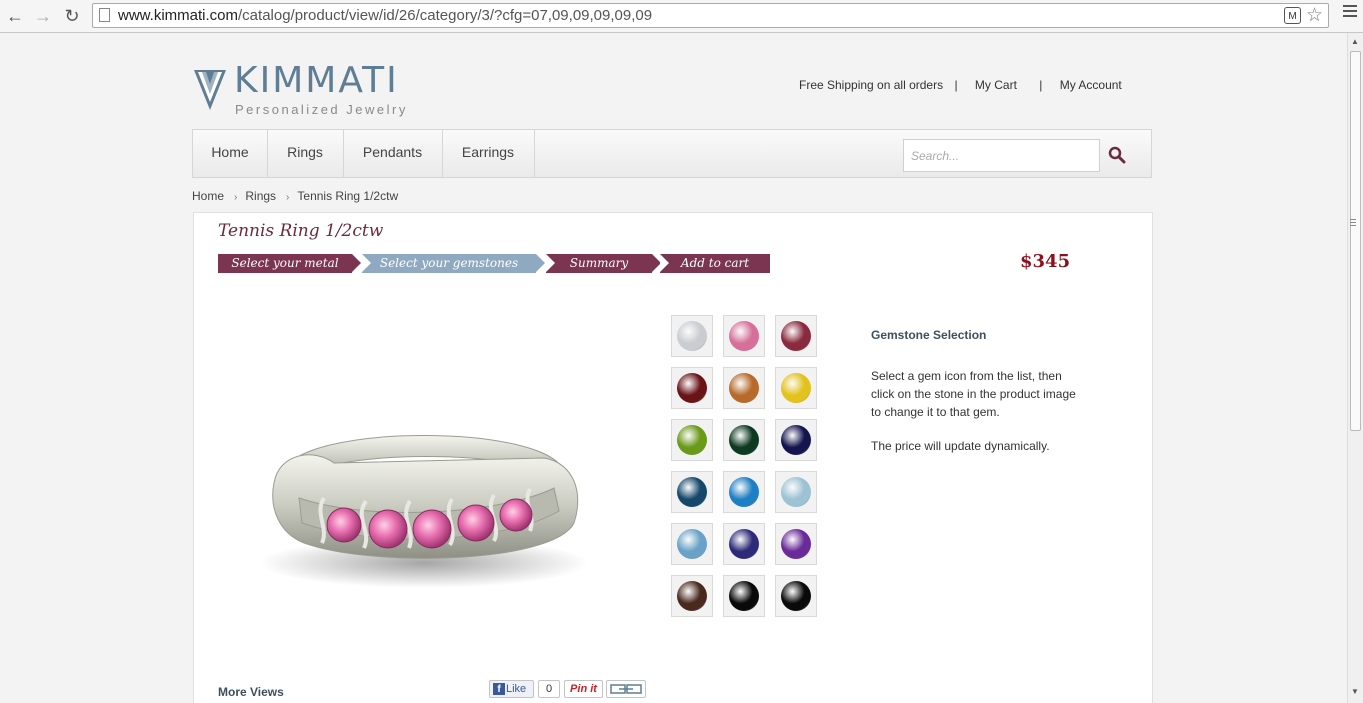  What do you see at coordinates (1355, 41) in the screenshot?
I see `scroll-up-icon: ▲` at bounding box center [1355, 41].